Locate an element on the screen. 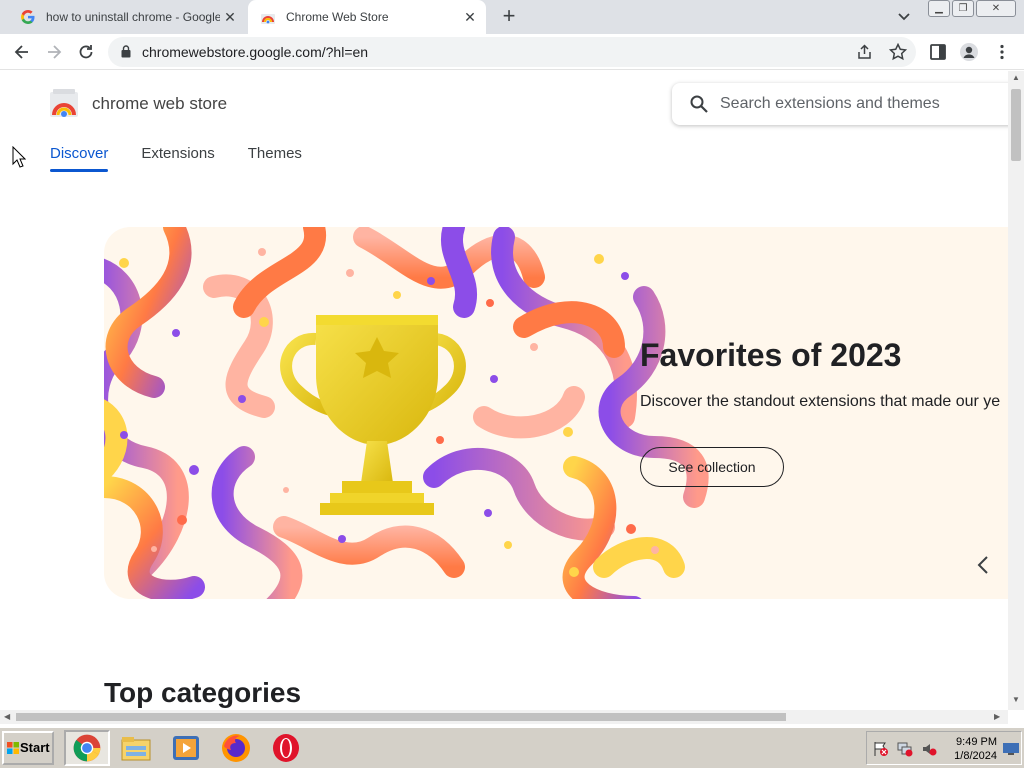 This screenshot has height=768, width=1024. action-center-flag-icon is located at coordinates (881, 749).